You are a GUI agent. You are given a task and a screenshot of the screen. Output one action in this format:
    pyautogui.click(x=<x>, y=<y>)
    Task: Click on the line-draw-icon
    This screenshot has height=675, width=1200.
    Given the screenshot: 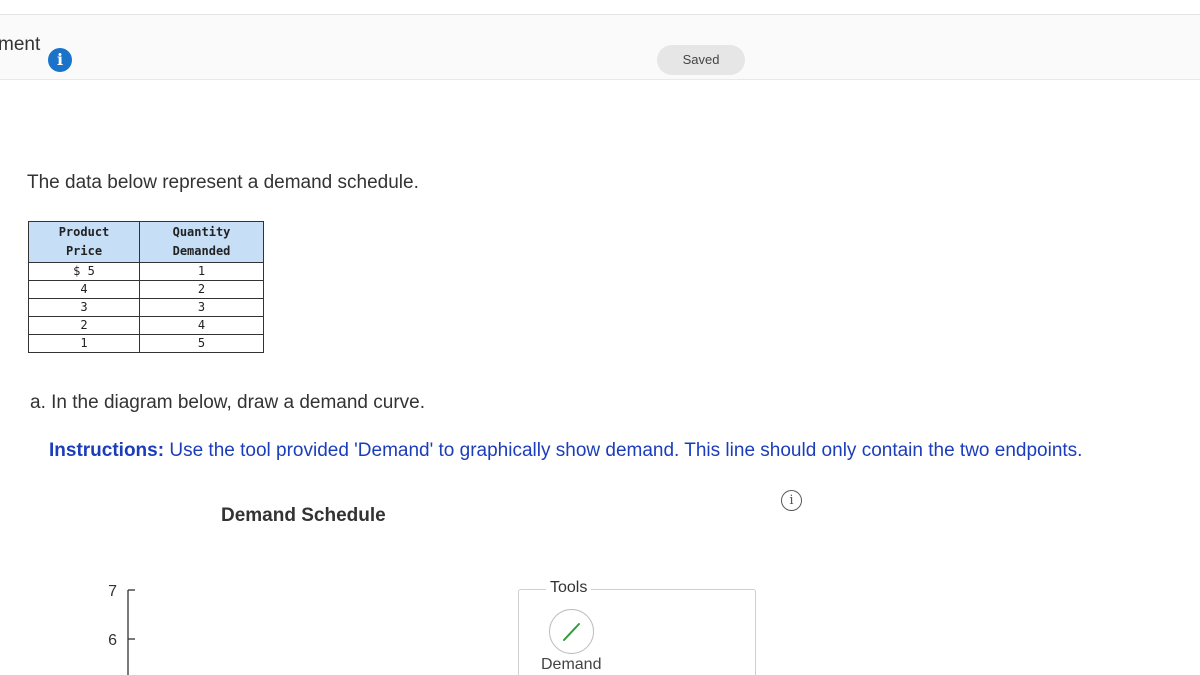 What is the action you would take?
    pyautogui.click(x=571, y=632)
    